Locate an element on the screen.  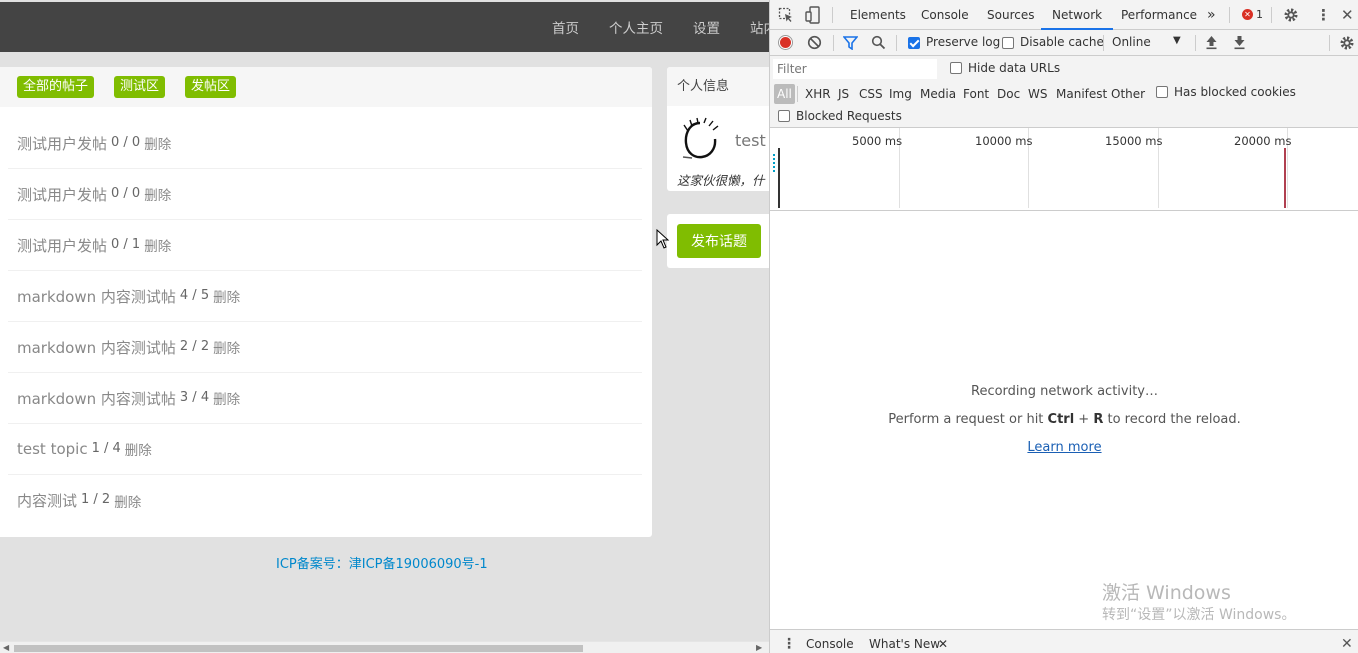
topic-row: 测试用户发帖 0 / 0 删除 is located at coordinates (325, 194).